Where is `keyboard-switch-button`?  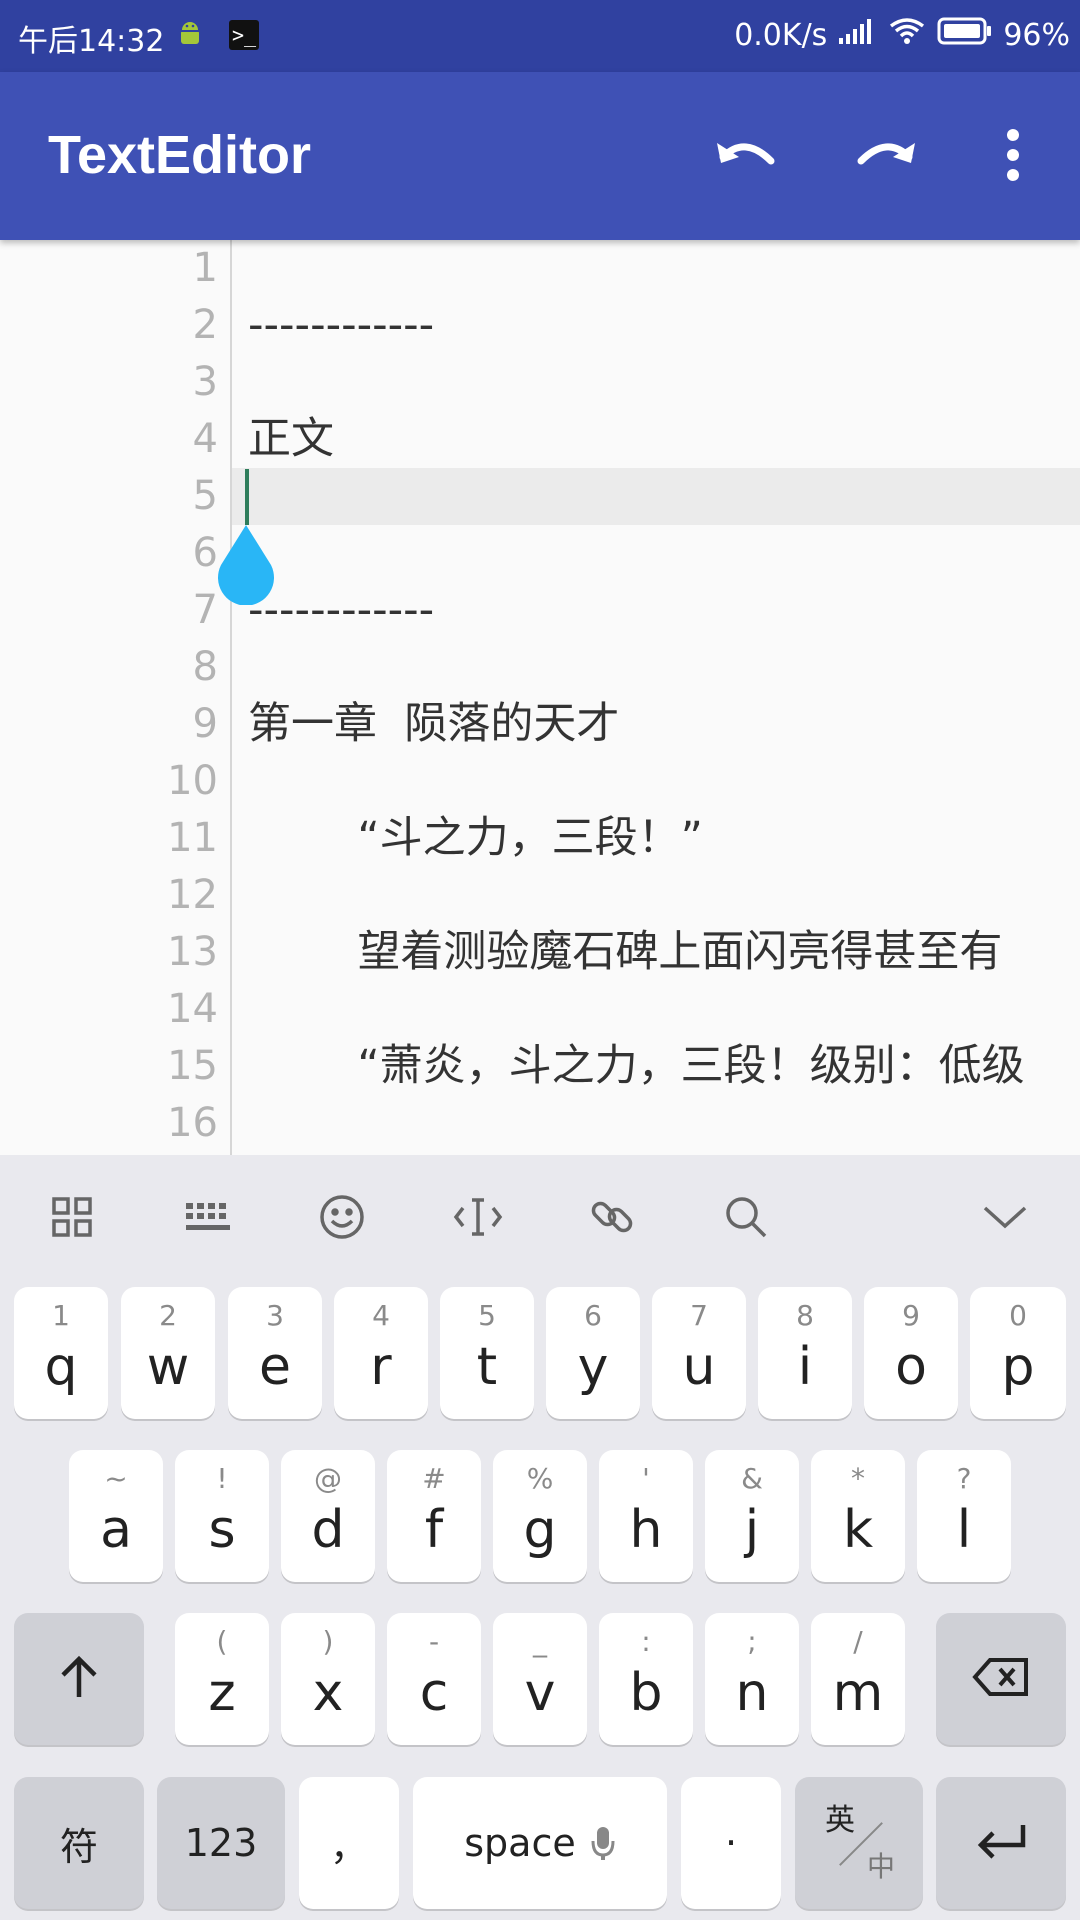
keyboard-switch-button is located at coordinates (208, 1219).